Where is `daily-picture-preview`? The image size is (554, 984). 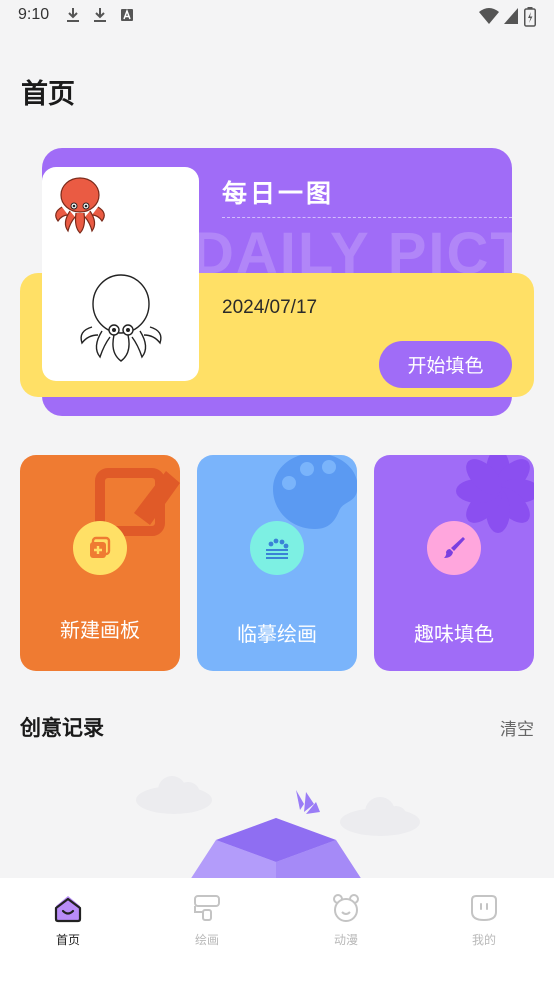 daily-picture-preview is located at coordinates (120, 274).